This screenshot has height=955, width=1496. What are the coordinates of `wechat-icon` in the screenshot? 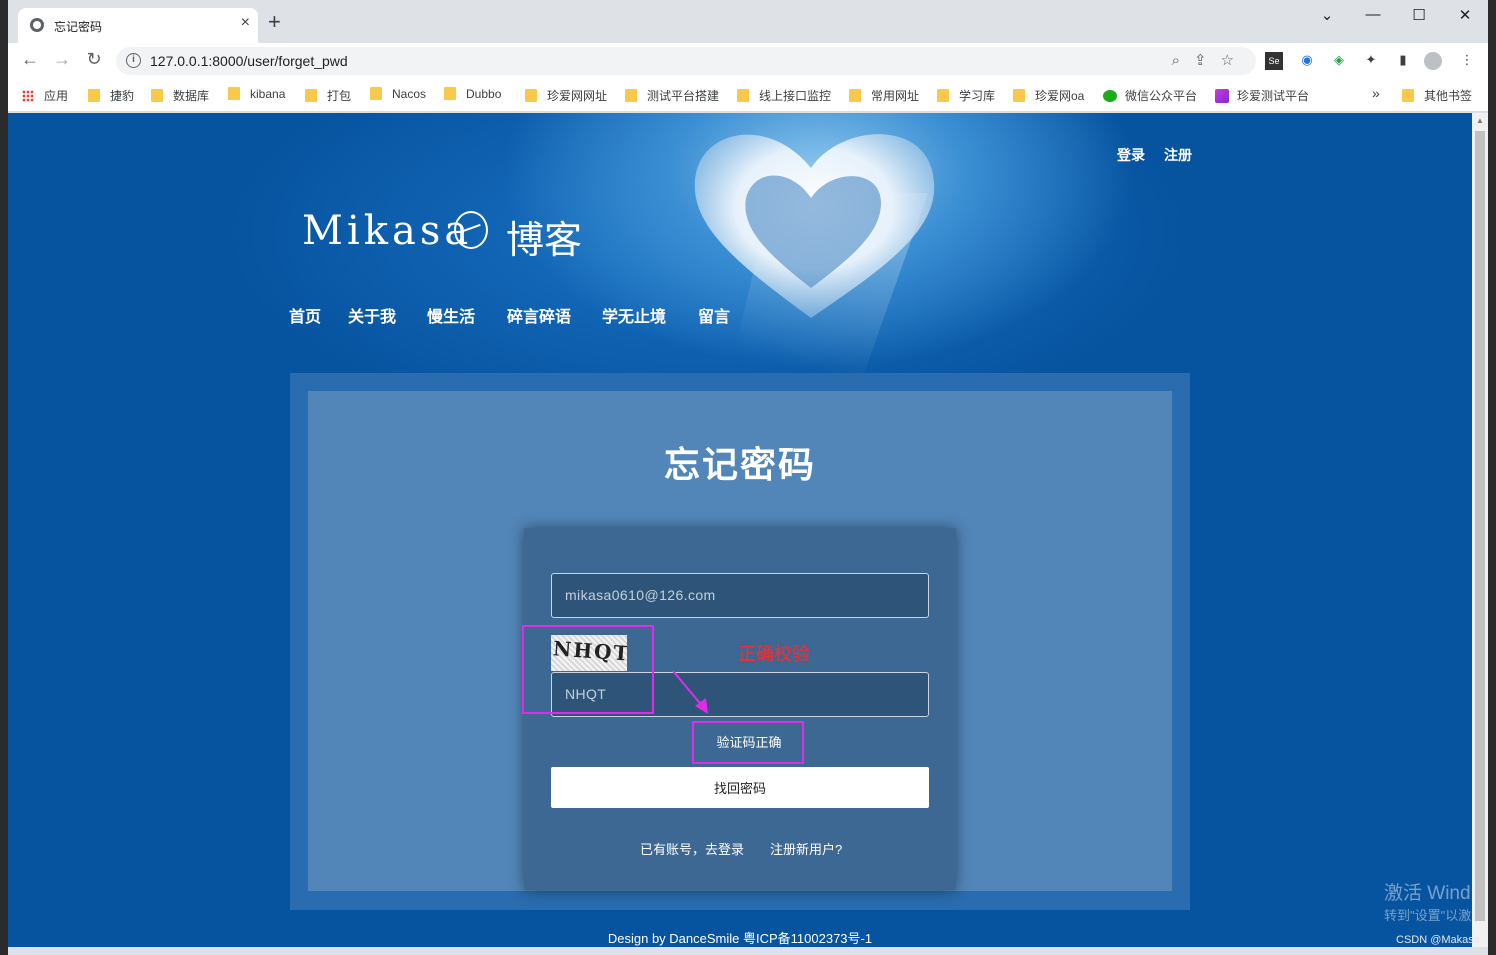 It's located at (1110, 96).